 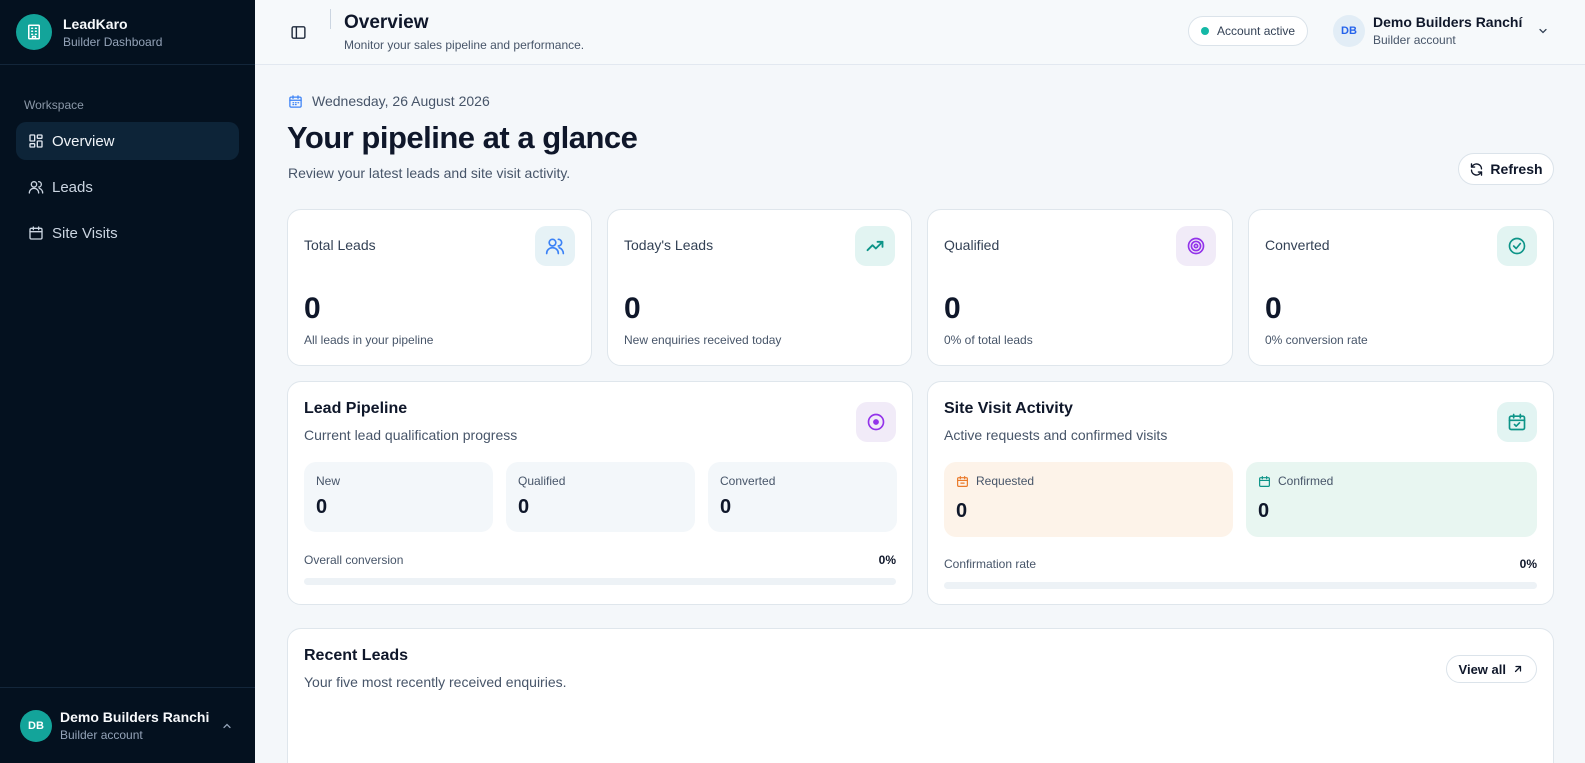 I want to click on pipeline-stage-qualified: Qualified 0, so click(x=600, y=497).